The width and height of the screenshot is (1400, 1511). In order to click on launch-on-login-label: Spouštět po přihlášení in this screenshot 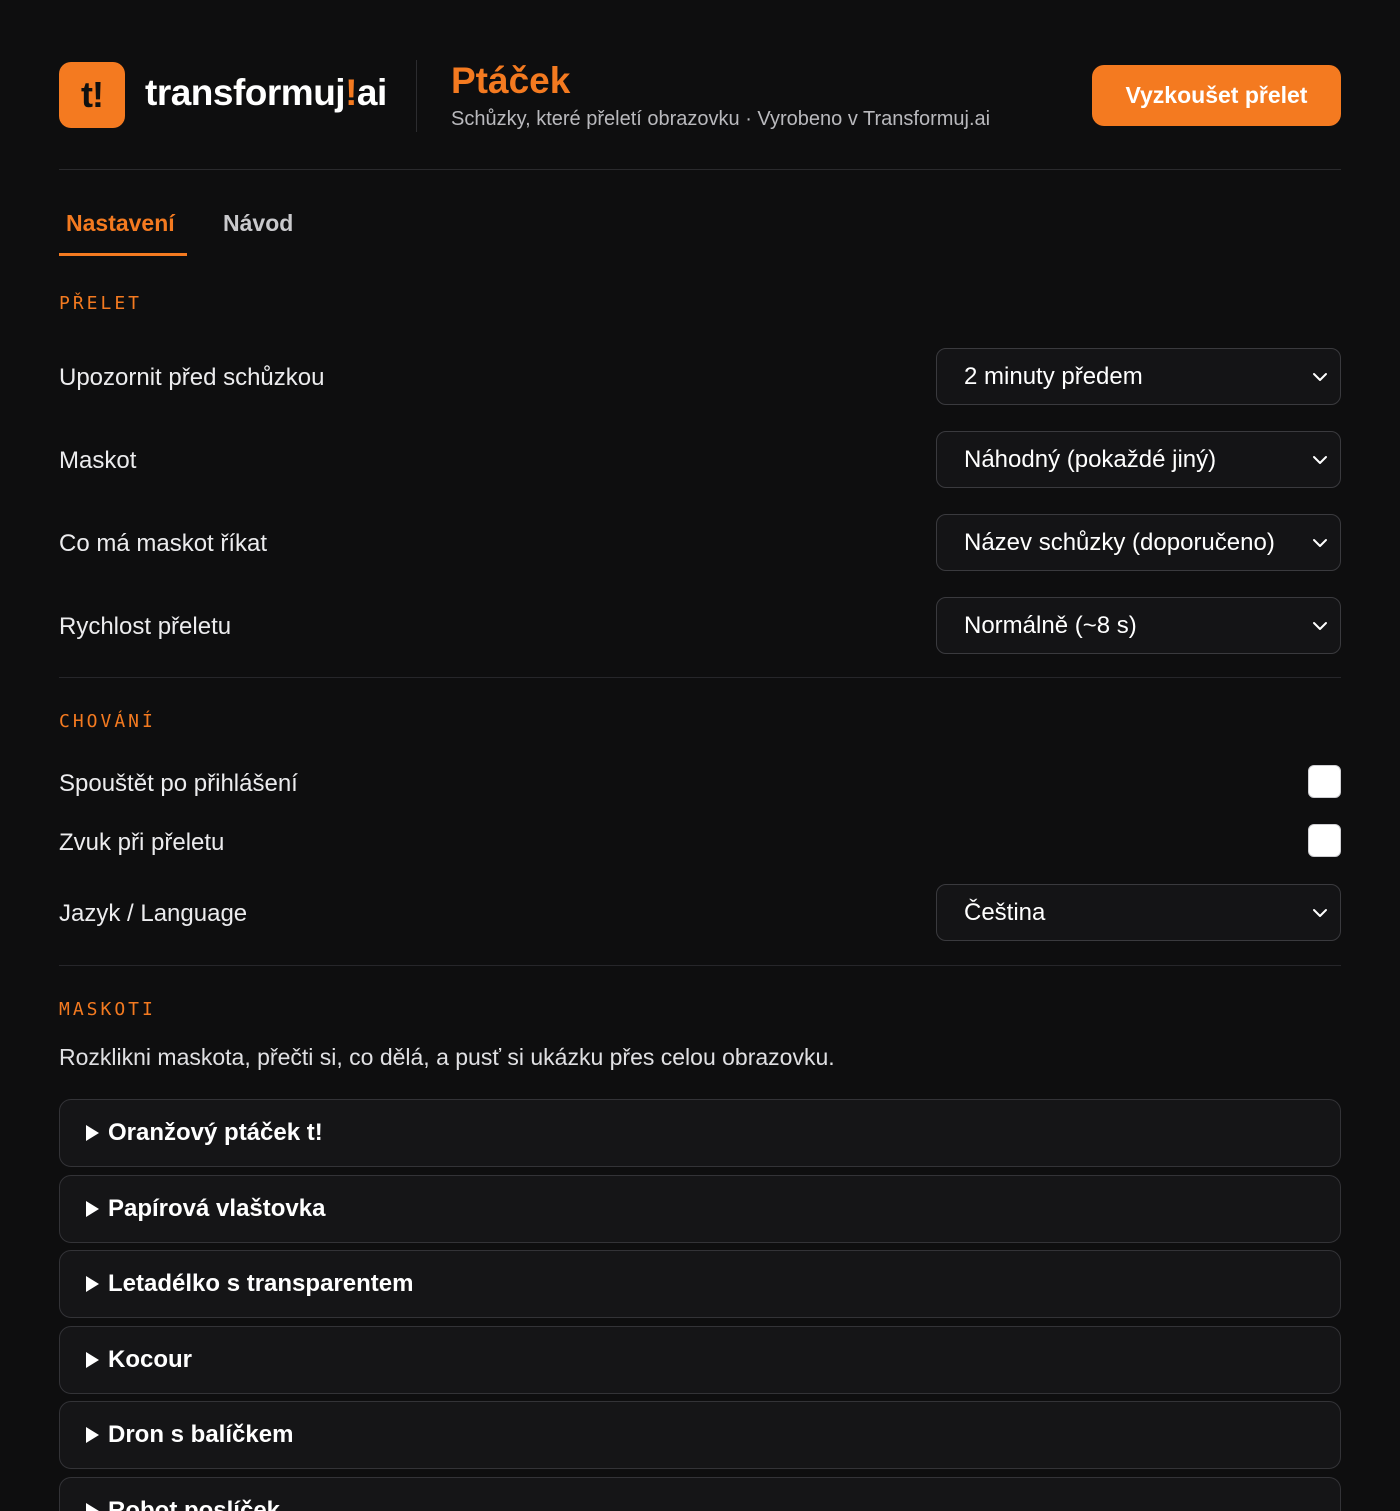, I will do `click(178, 783)`.